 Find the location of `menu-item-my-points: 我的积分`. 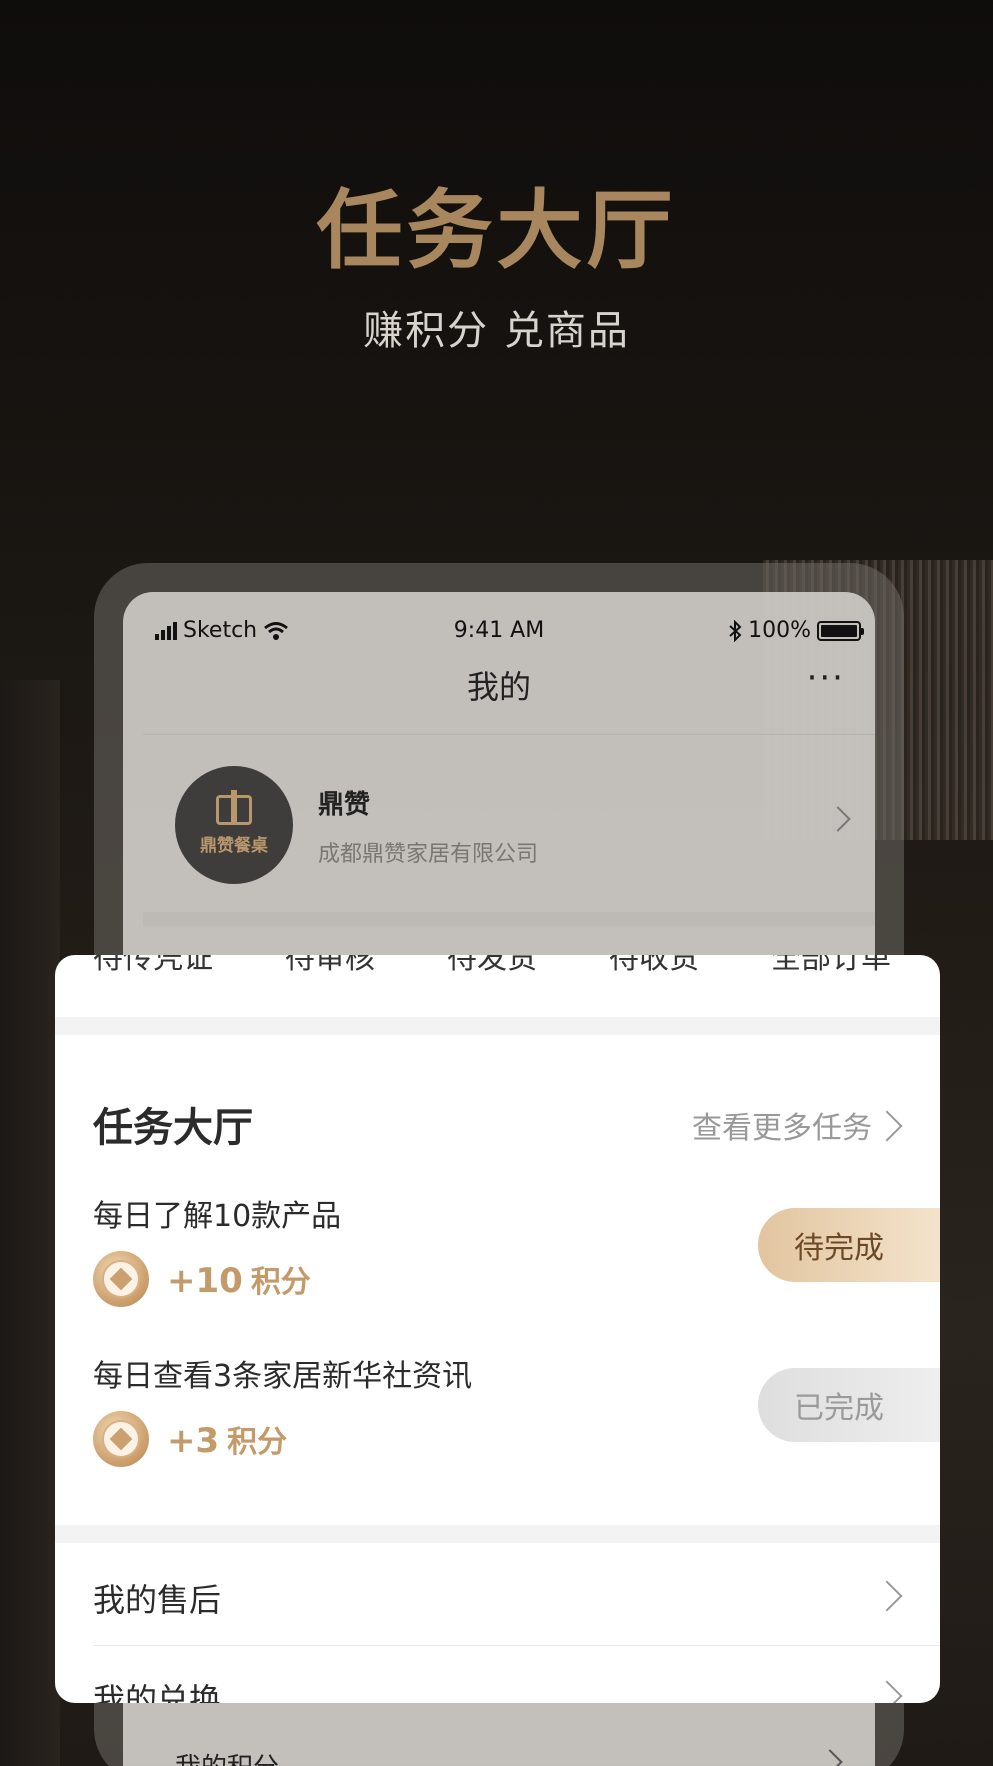

menu-item-my-points: 我的积分 is located at coordinates (499, 1756).